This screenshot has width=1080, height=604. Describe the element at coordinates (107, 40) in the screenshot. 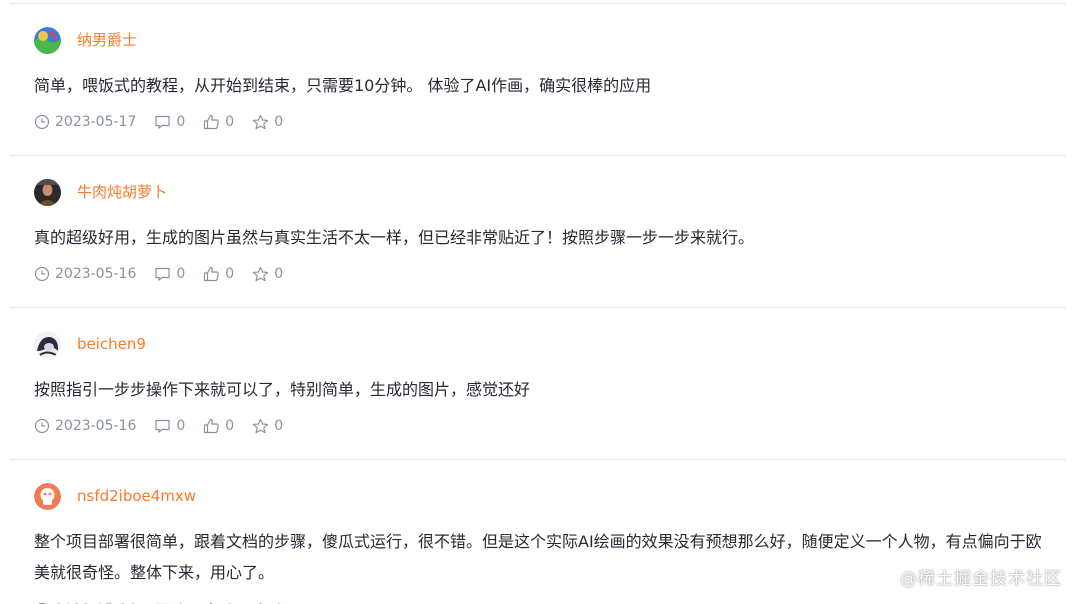

I see `username: 纳男爵士` at that location.